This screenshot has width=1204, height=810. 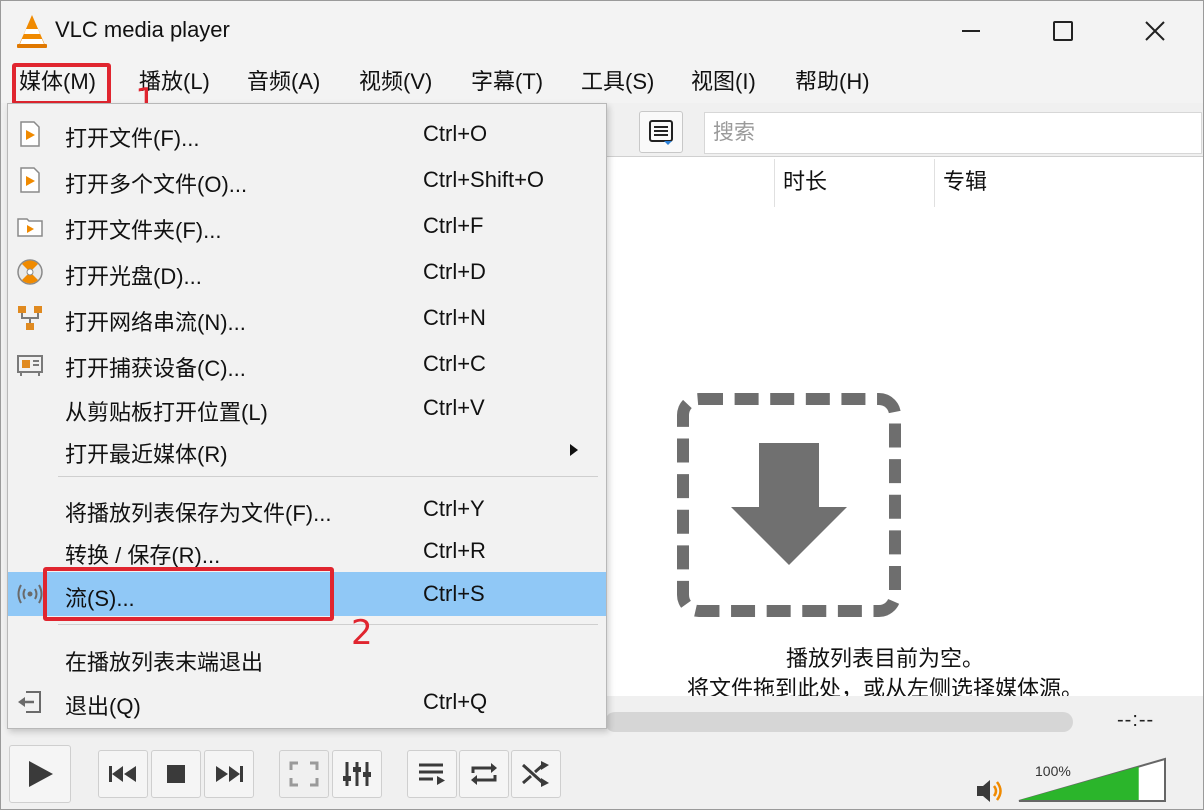 I want to click on fullscreen-button, so click(x=304, y=774).